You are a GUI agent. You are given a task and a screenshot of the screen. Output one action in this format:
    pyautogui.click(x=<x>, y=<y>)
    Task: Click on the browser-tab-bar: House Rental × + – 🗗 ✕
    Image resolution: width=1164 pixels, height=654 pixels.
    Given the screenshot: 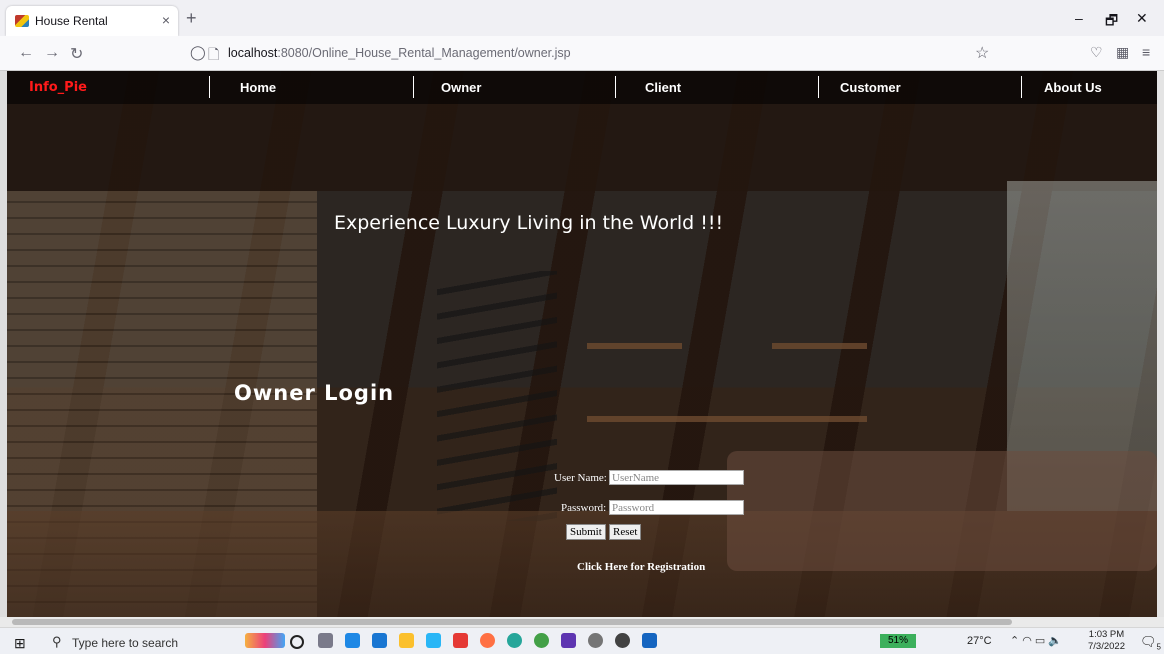 What is the action you would take?
    pyautogui.click(x=582, y=18)
    